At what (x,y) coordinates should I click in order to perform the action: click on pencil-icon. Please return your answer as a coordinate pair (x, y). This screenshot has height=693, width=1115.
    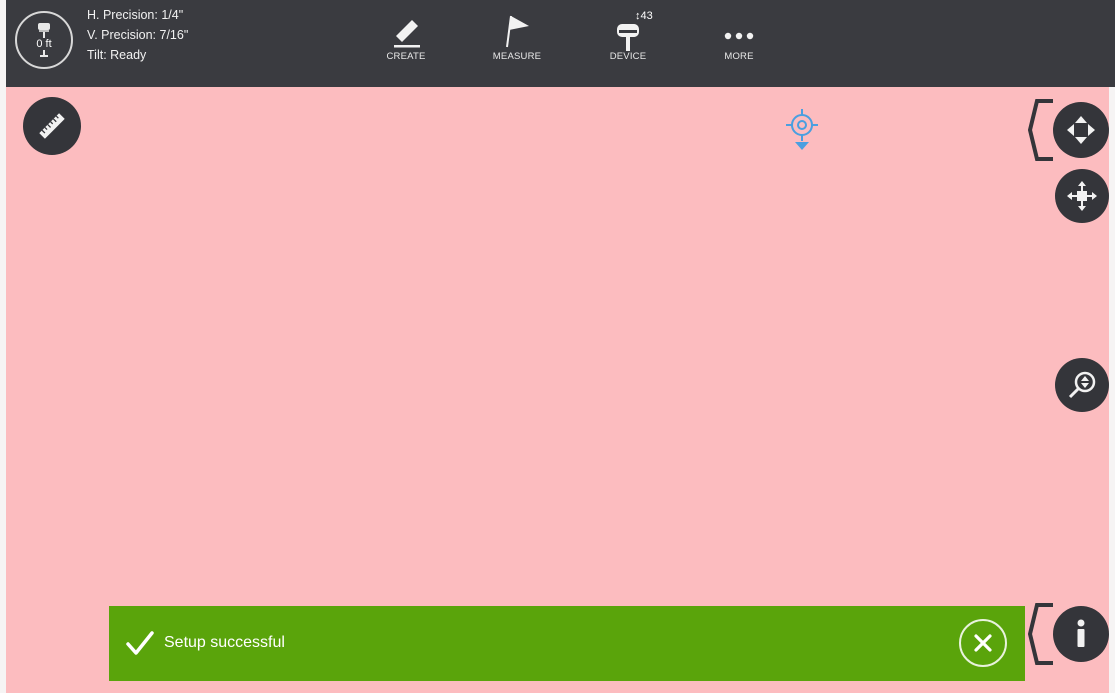
    Looking at the image, I should click on (407, 34).